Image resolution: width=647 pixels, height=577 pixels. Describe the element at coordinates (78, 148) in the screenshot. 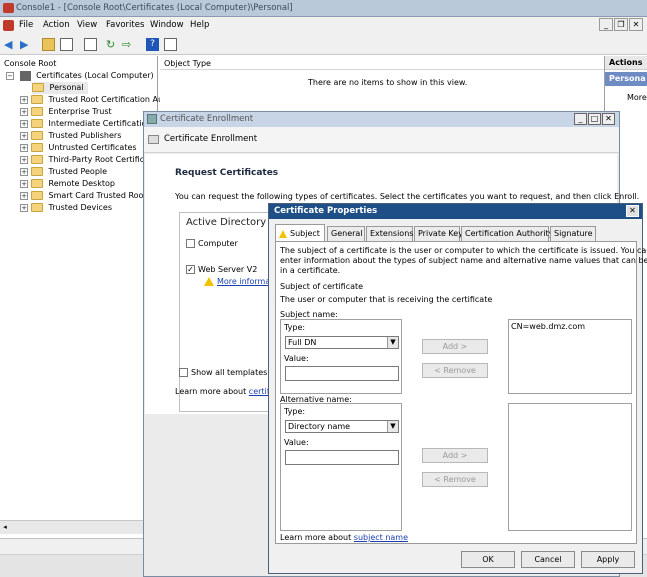

I see `tree-item-untrusted: + Untrusted Certificates` at that location.